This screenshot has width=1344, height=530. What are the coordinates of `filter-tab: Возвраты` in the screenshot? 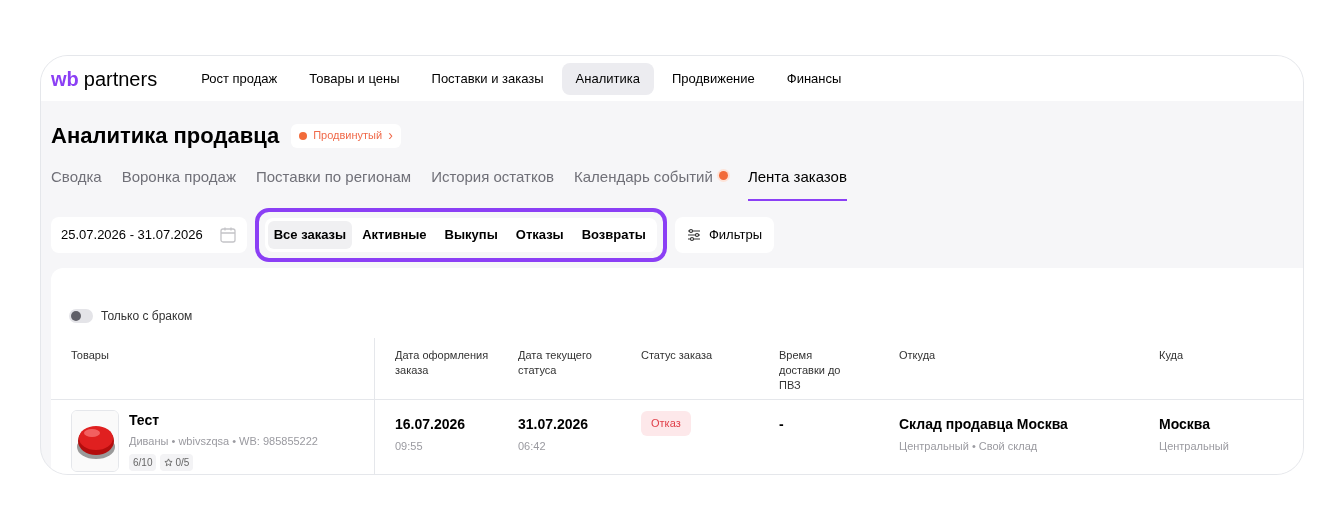 It's located at (613, 235).